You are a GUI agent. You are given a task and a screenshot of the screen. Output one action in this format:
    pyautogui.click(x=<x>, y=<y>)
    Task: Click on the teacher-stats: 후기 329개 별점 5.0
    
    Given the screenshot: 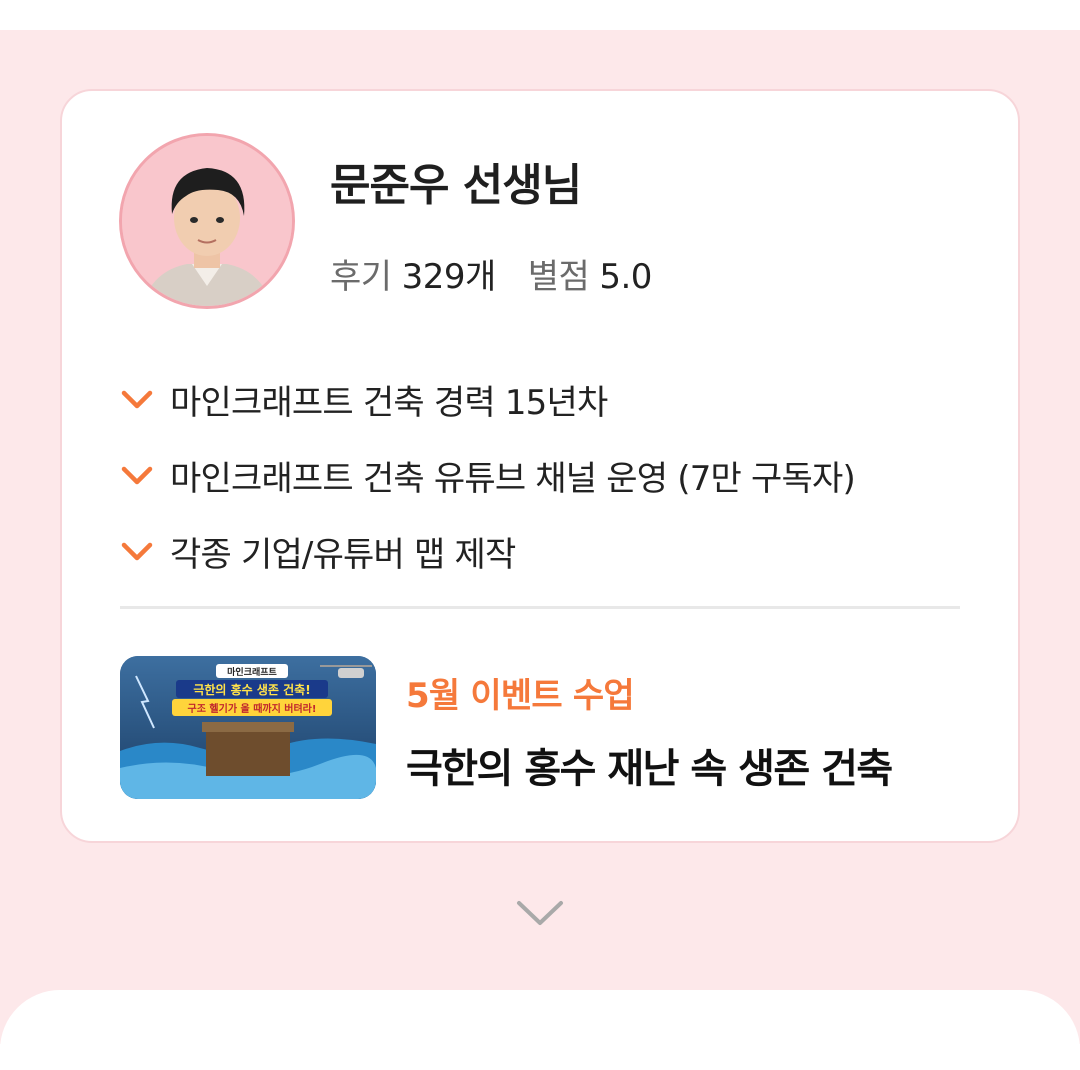 What is the action you would take?
    pyautogui.click(x=491, y=273)
    